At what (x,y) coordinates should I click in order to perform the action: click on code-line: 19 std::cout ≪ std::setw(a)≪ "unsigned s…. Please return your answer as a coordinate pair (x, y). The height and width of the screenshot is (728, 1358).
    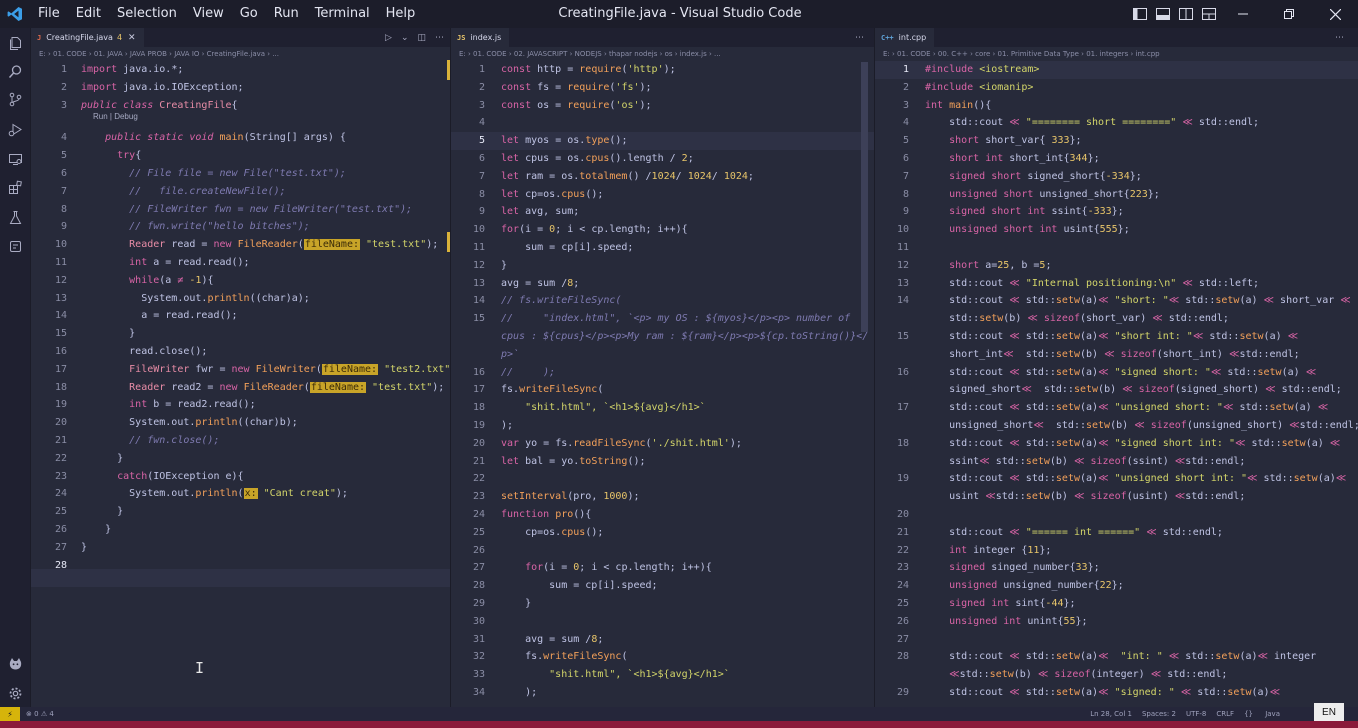
    Looking at the image, I should click on (1116, 479).